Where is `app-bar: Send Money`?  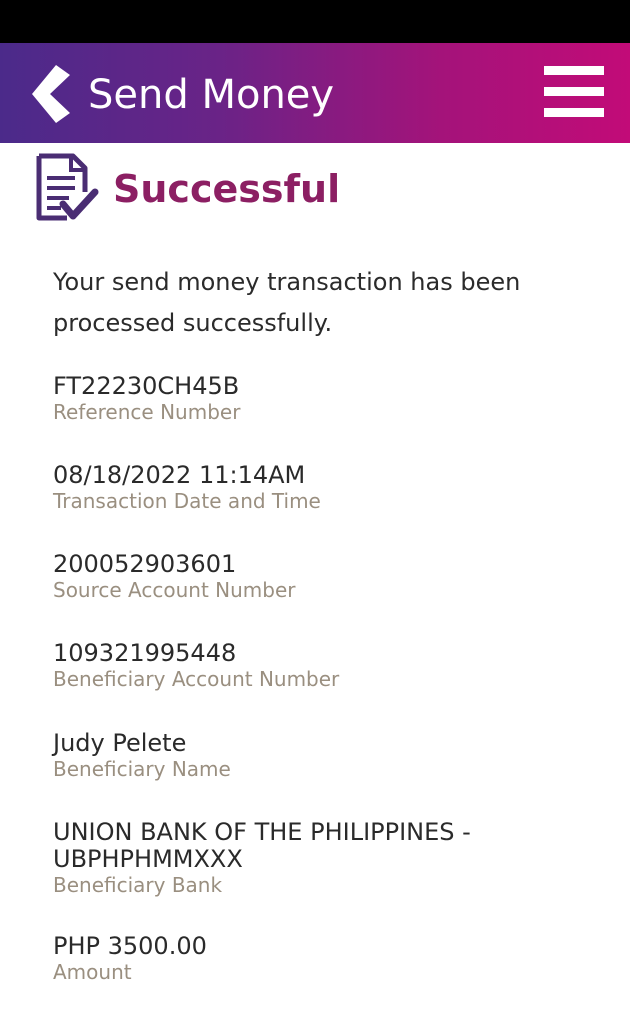
app-bar: Send Money is located at coordinates (315, 93).